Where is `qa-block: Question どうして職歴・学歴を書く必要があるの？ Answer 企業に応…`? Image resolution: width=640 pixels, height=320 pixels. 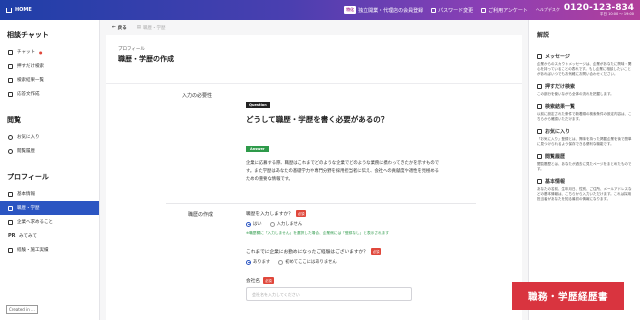 qa-block: Question どうして職歴・学歴を書く必要があるの？ Answer 企業に応… is located at coordinates (359, 137).